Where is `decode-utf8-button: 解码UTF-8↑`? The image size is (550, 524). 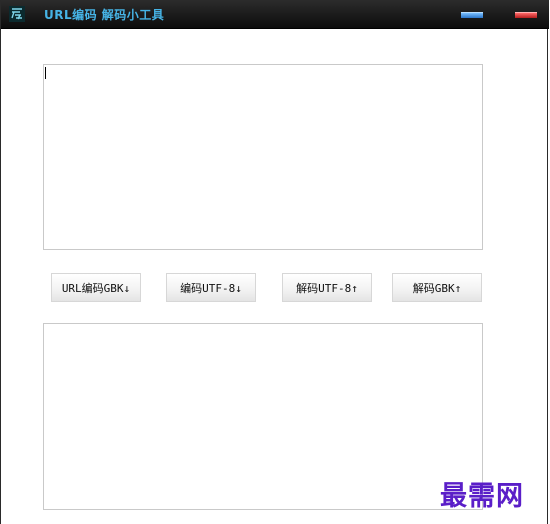 decode-utf8-button: 解码UTF-8↑ is located at coordinates (327, 287).